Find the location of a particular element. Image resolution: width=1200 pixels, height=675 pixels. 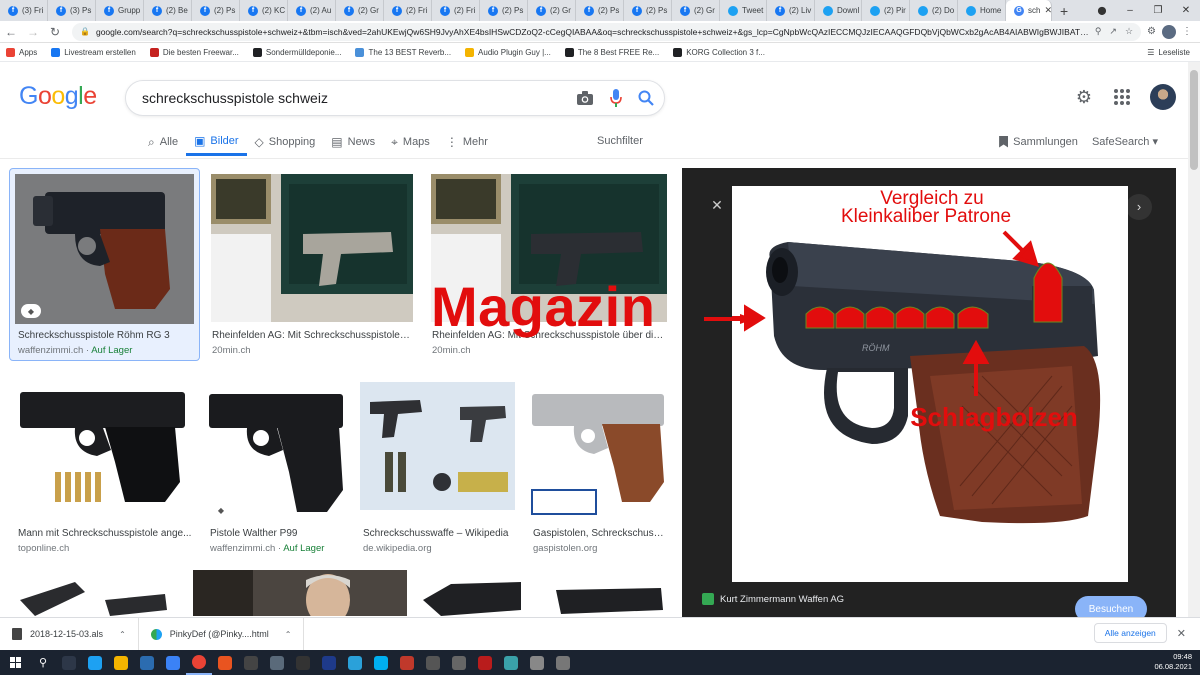

bookmark-item: Livestream erstellen is located at coordinates (94, 52).